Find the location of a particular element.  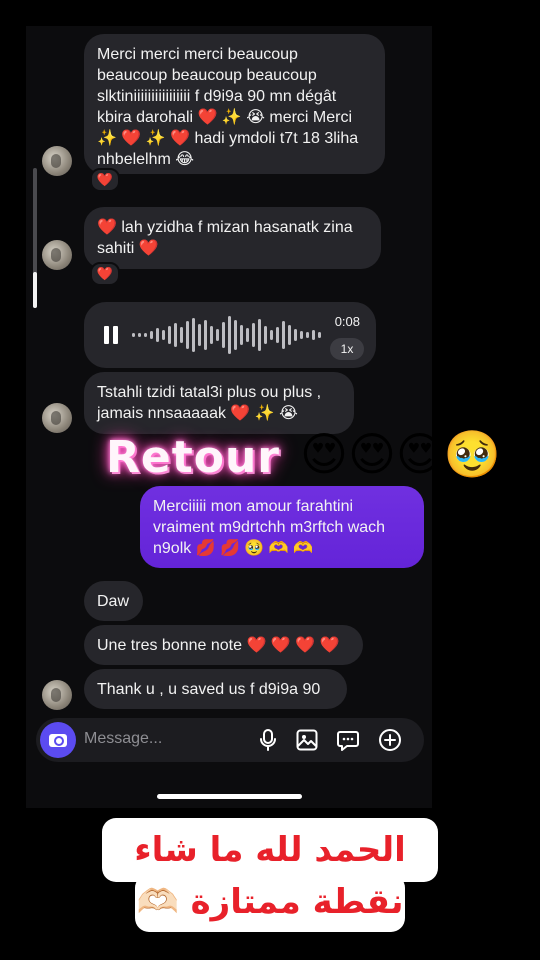

scroll-thumb is located at coordinates (35, 290).